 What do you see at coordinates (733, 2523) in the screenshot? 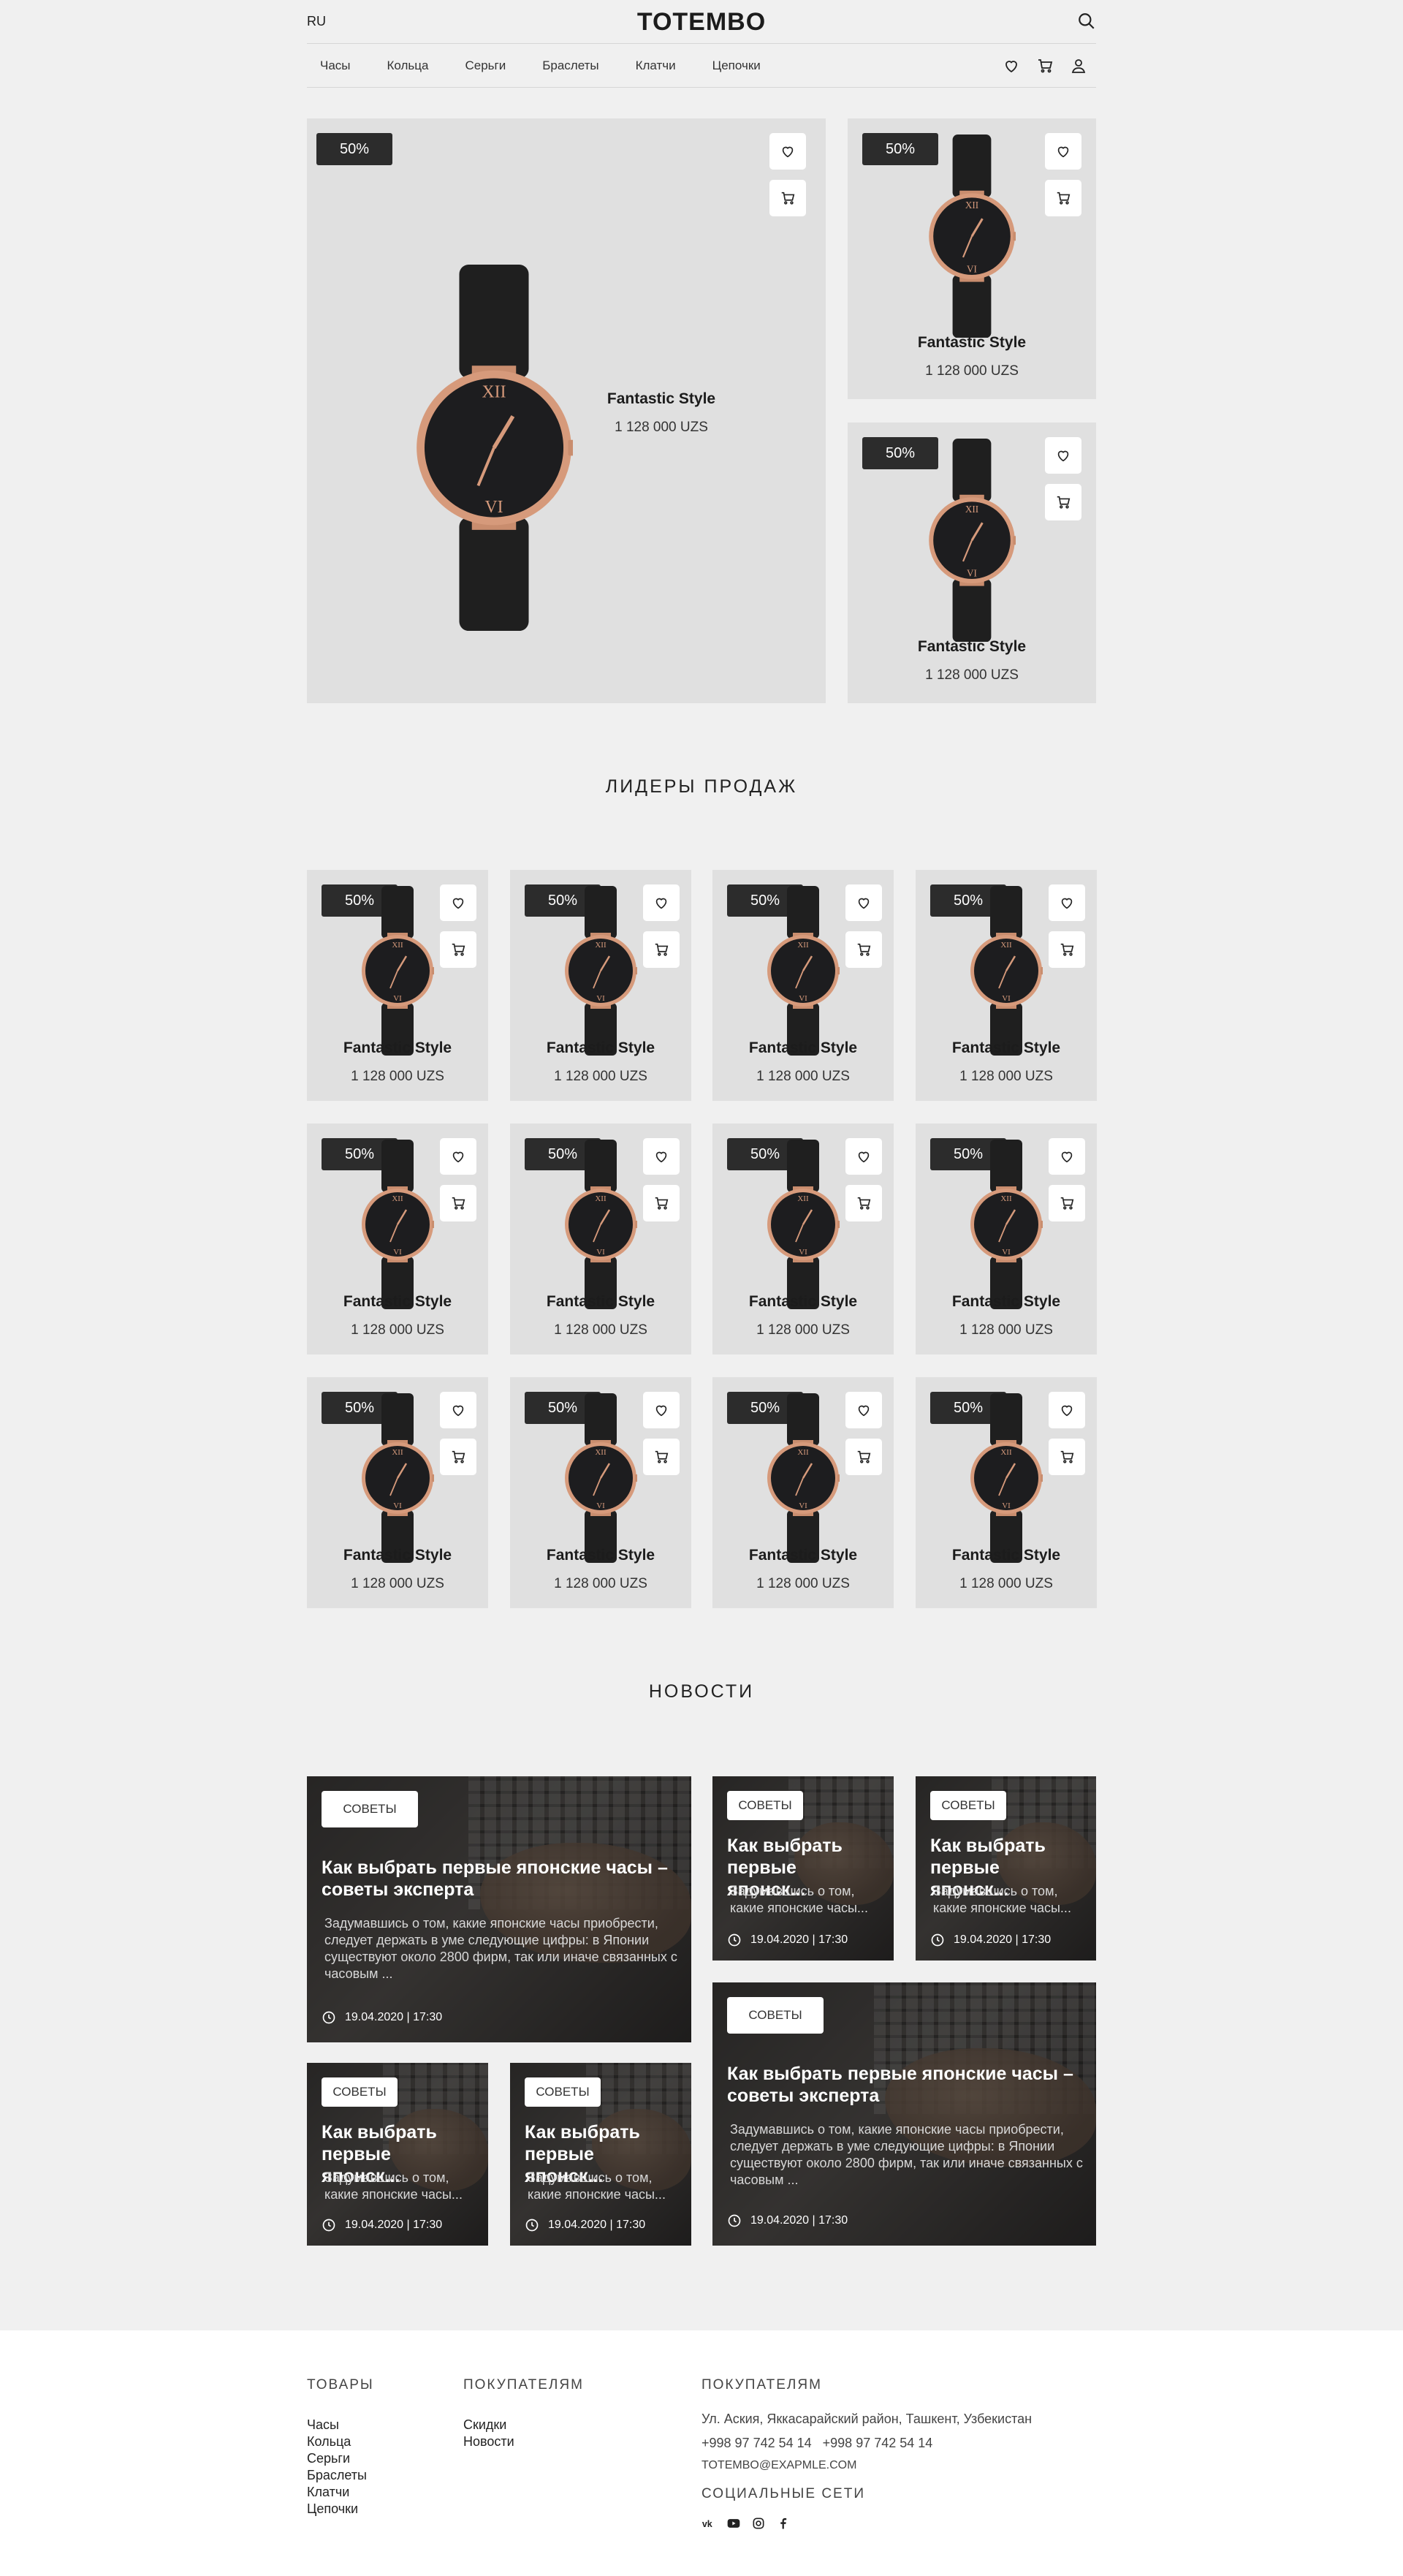
I see `youtube-icon` at bounding box center [733, 2523].